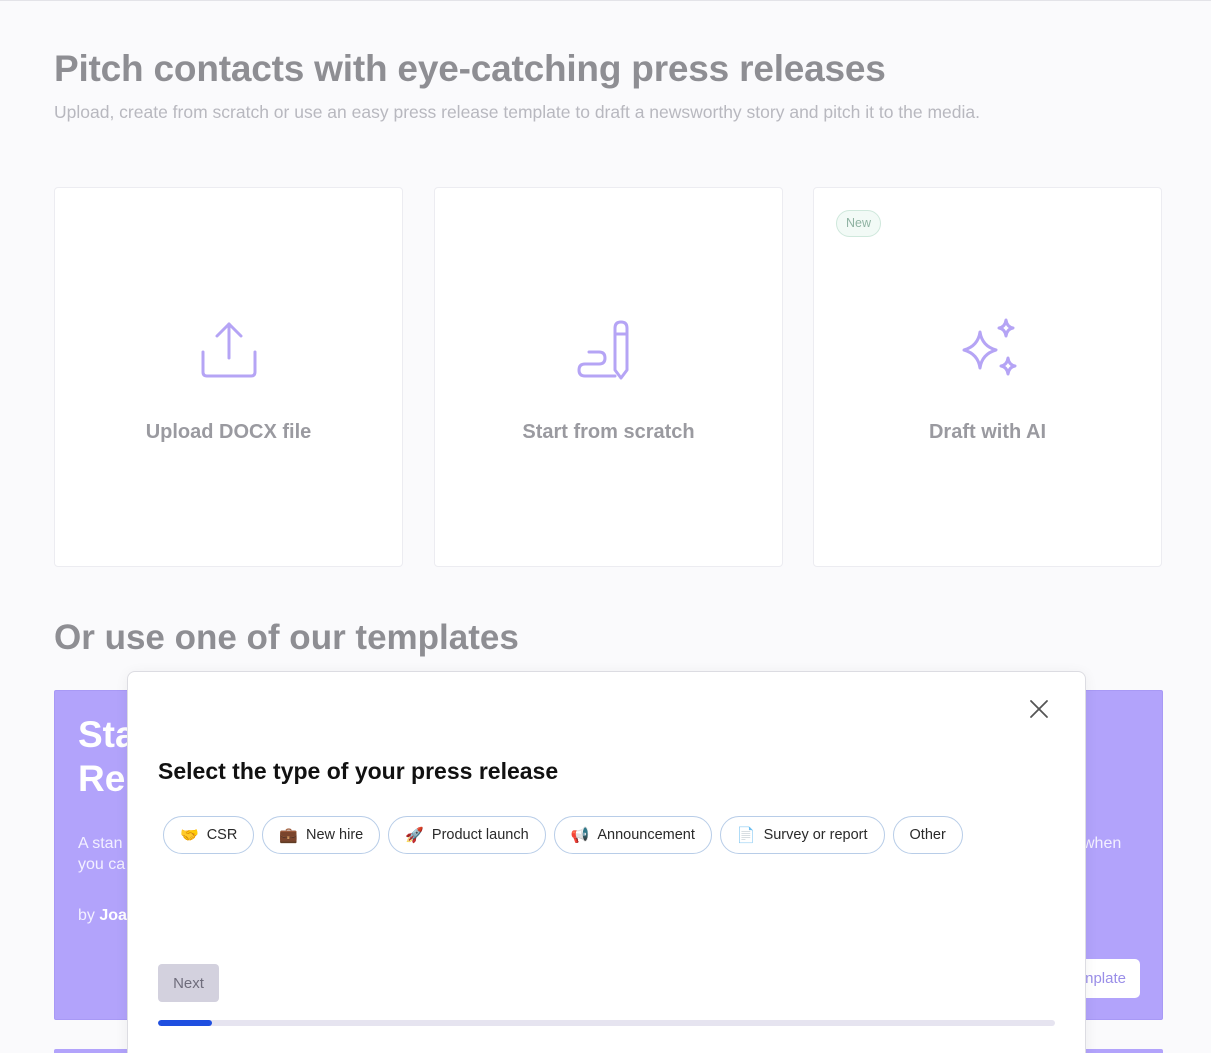 The height and width of the screenshot is (1053, 1211). I want to click on modal-title: Select the type of your press release, so click(358, 771).